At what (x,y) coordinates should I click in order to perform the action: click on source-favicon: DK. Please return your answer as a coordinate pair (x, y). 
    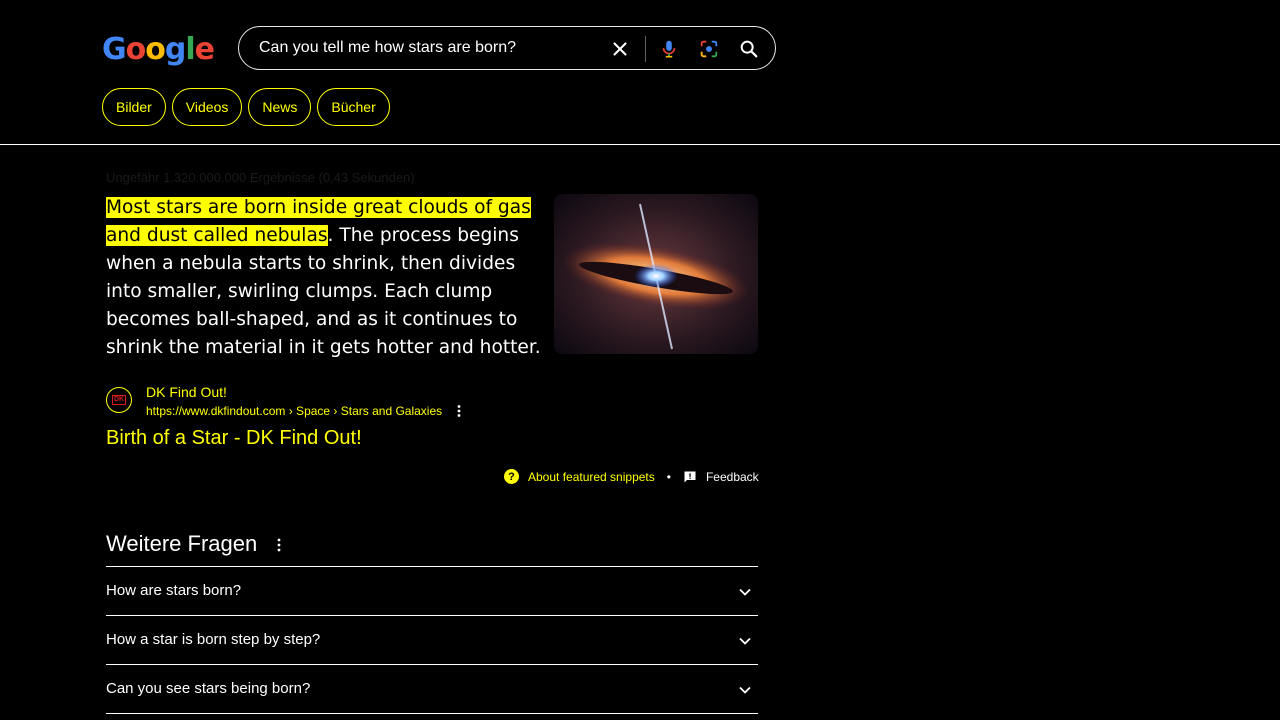
    Looking at the image, I should click on (119, 400).